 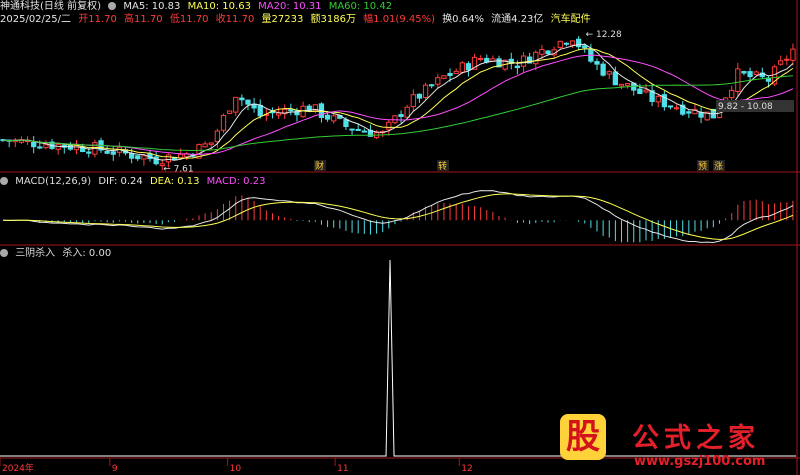 I want to click on event-marker: 涨, so click(x=718, y=166).